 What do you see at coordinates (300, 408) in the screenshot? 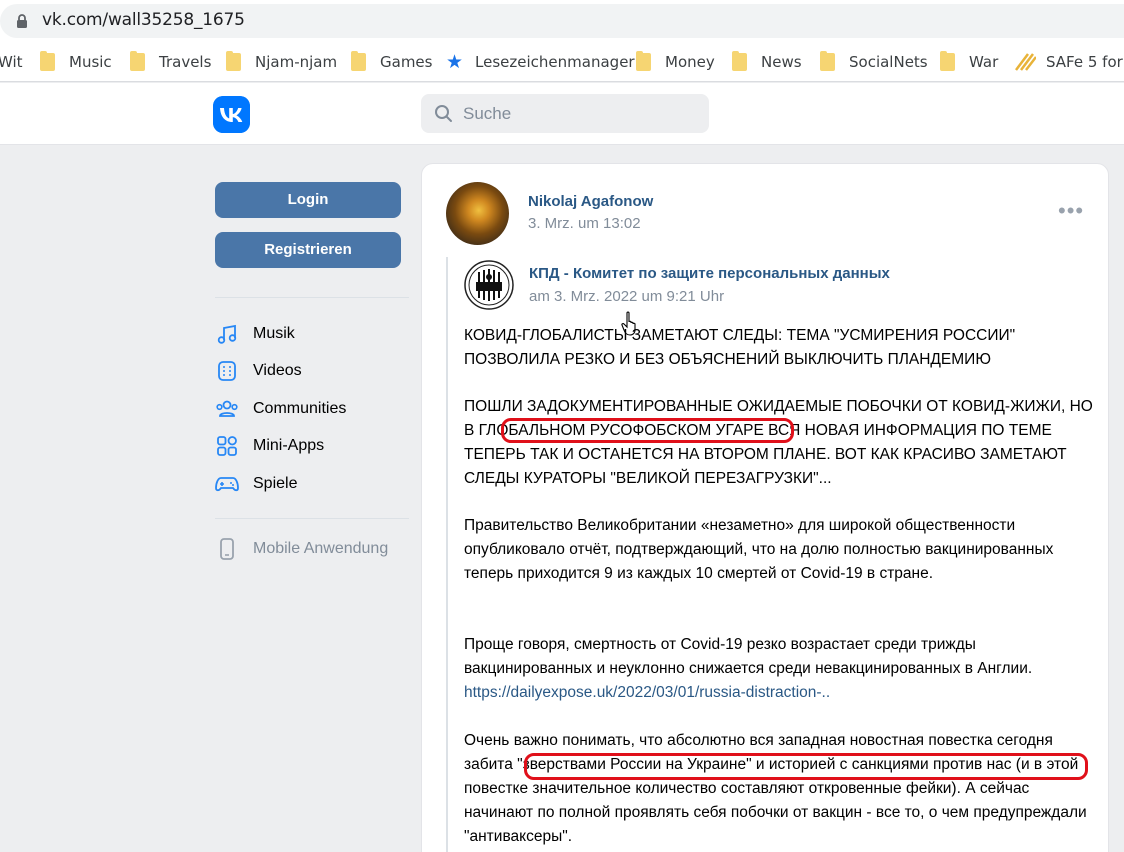
I see `sidebar-item-label: Communities` at bounding box center [300, 408].